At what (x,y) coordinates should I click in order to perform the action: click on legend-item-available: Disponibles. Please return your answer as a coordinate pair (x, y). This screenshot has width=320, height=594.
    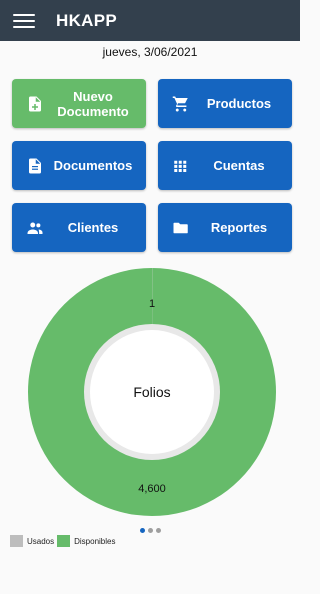
    Looking at the image, I should click on (86, 541).